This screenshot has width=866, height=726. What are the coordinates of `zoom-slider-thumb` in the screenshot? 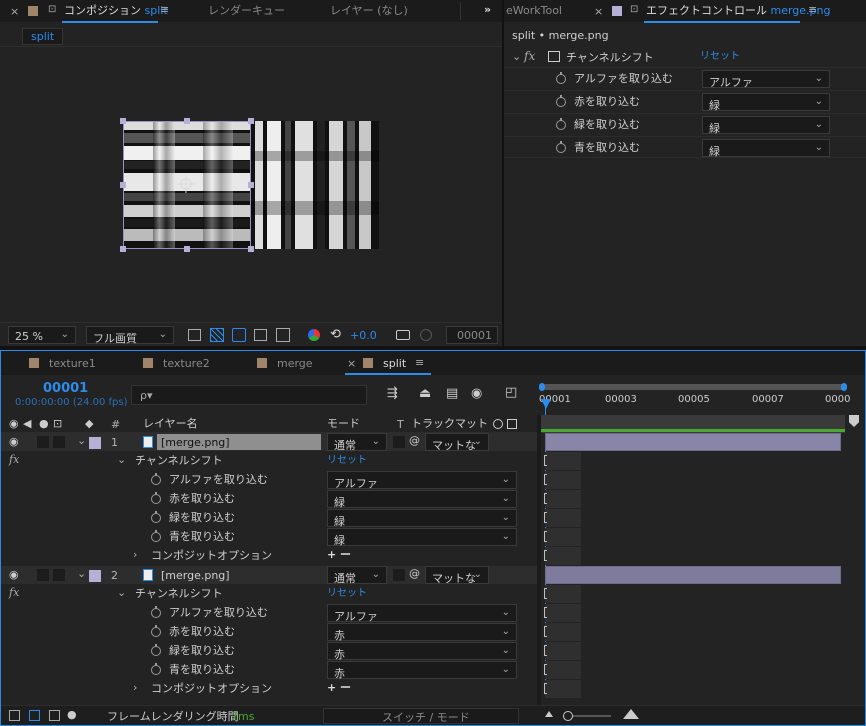 It's located at (568, 716).